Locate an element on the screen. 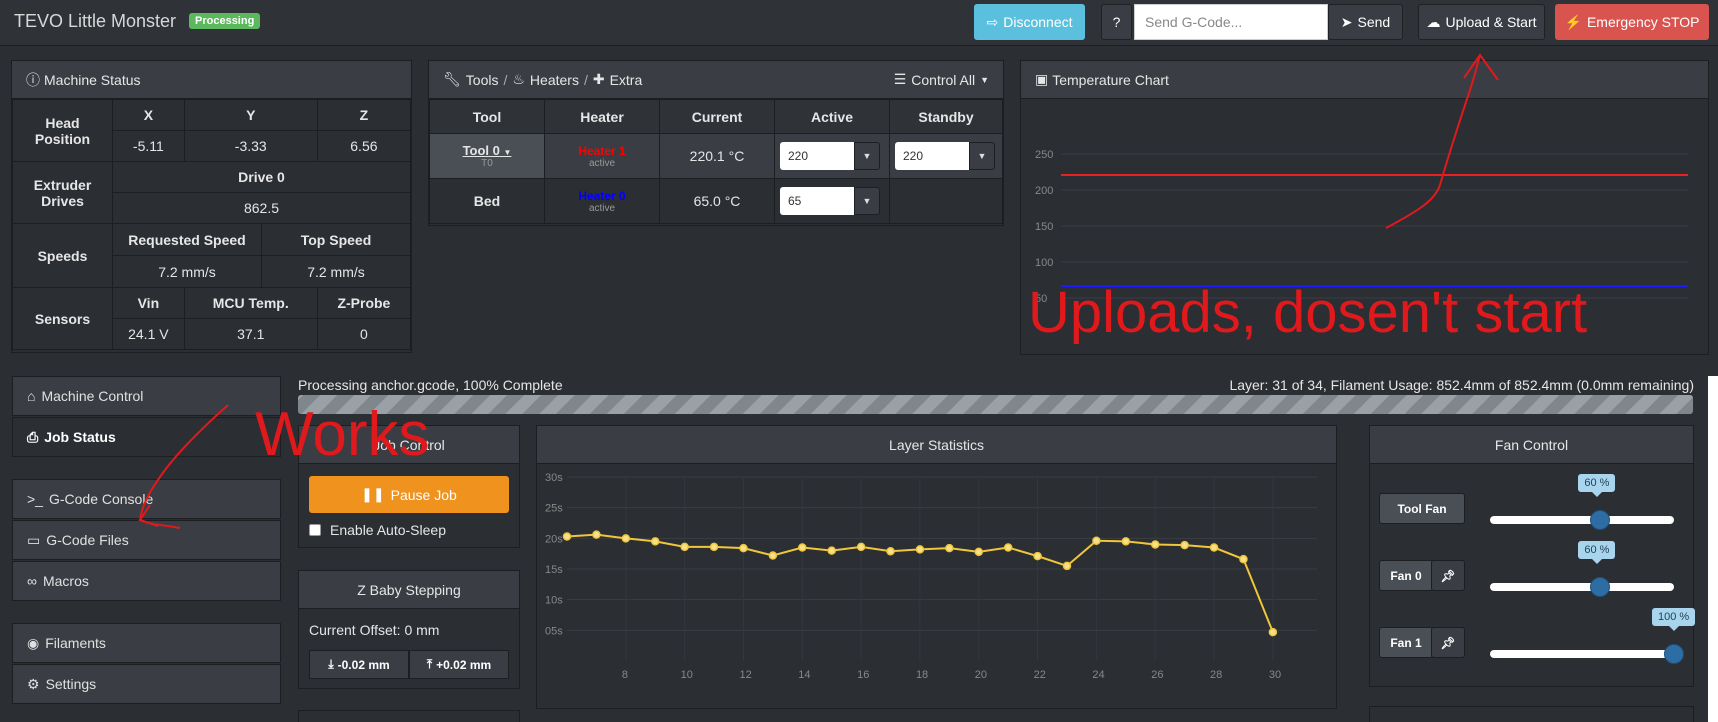 The image size is (1718, 722). arrow-down-annotation is located at coordinates (183, 466).